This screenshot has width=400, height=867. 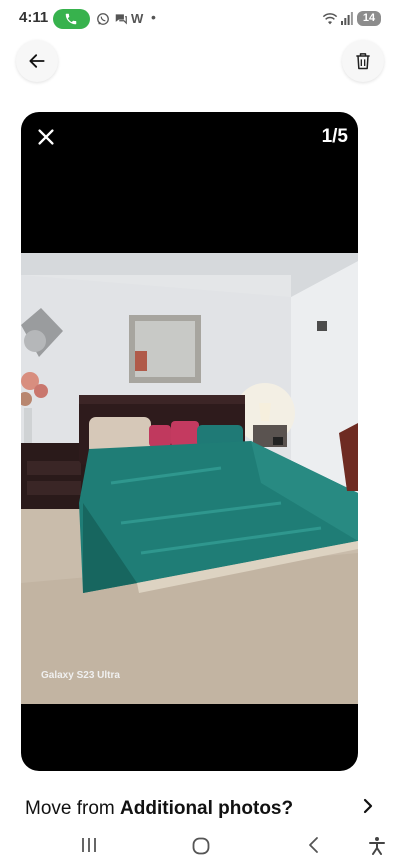 What do you see at coordinates (89, 845) in the screenshot?
I see `recents-icon` at bounding box center [89, 845].